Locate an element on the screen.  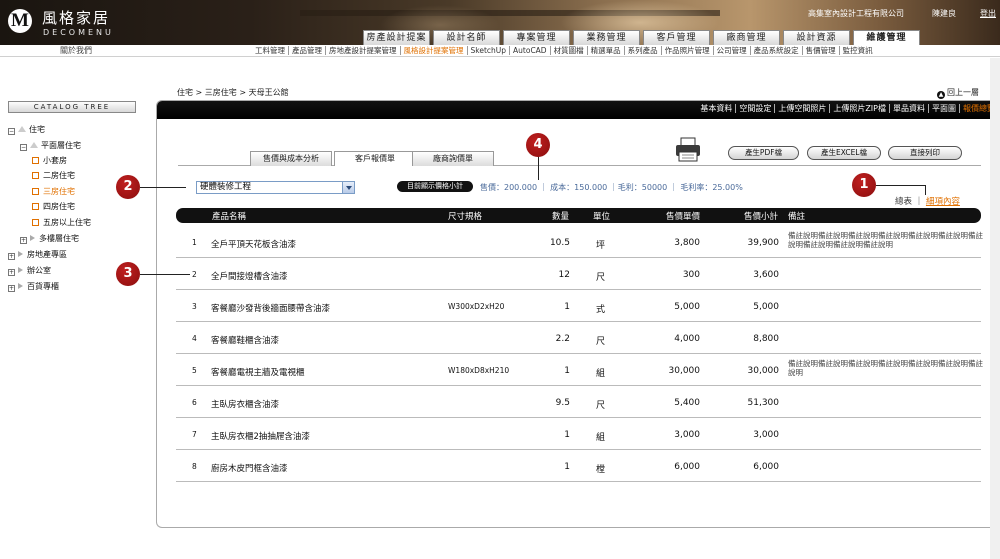
panel-nav-item: 空間設定 is located at coordinates (756, 108).